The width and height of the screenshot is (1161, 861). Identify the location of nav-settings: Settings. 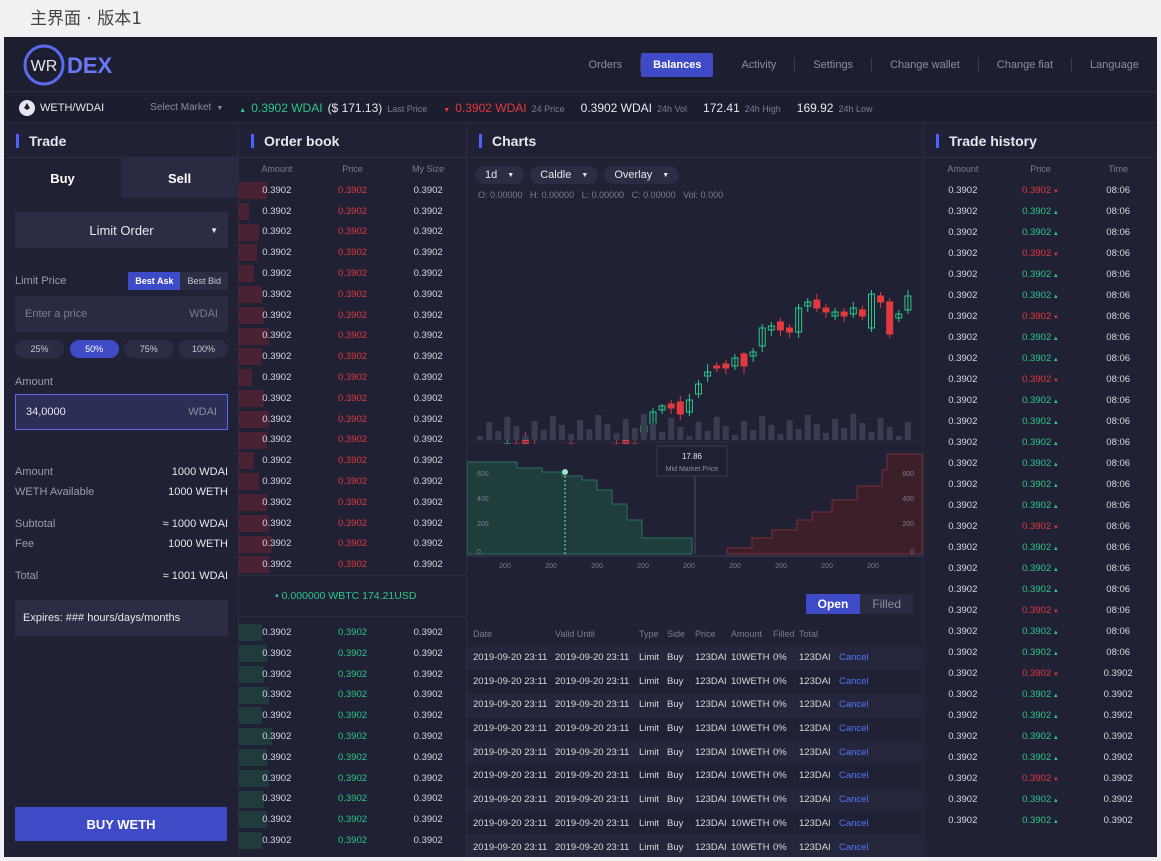
(834, 65).